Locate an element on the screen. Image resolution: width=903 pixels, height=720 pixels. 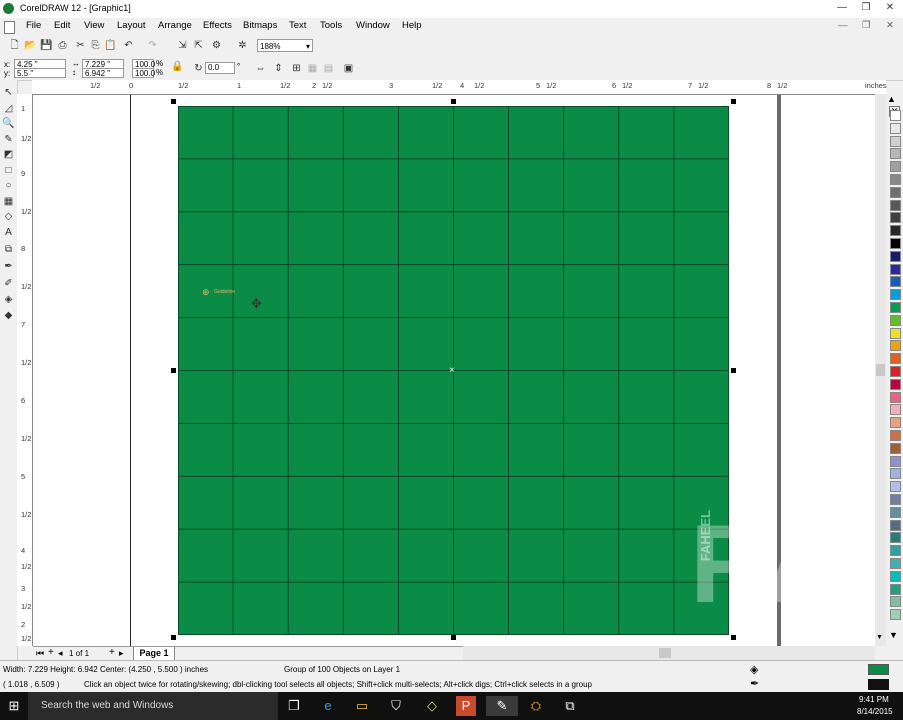
menu-text: Text is located at coordinates (297, 25).